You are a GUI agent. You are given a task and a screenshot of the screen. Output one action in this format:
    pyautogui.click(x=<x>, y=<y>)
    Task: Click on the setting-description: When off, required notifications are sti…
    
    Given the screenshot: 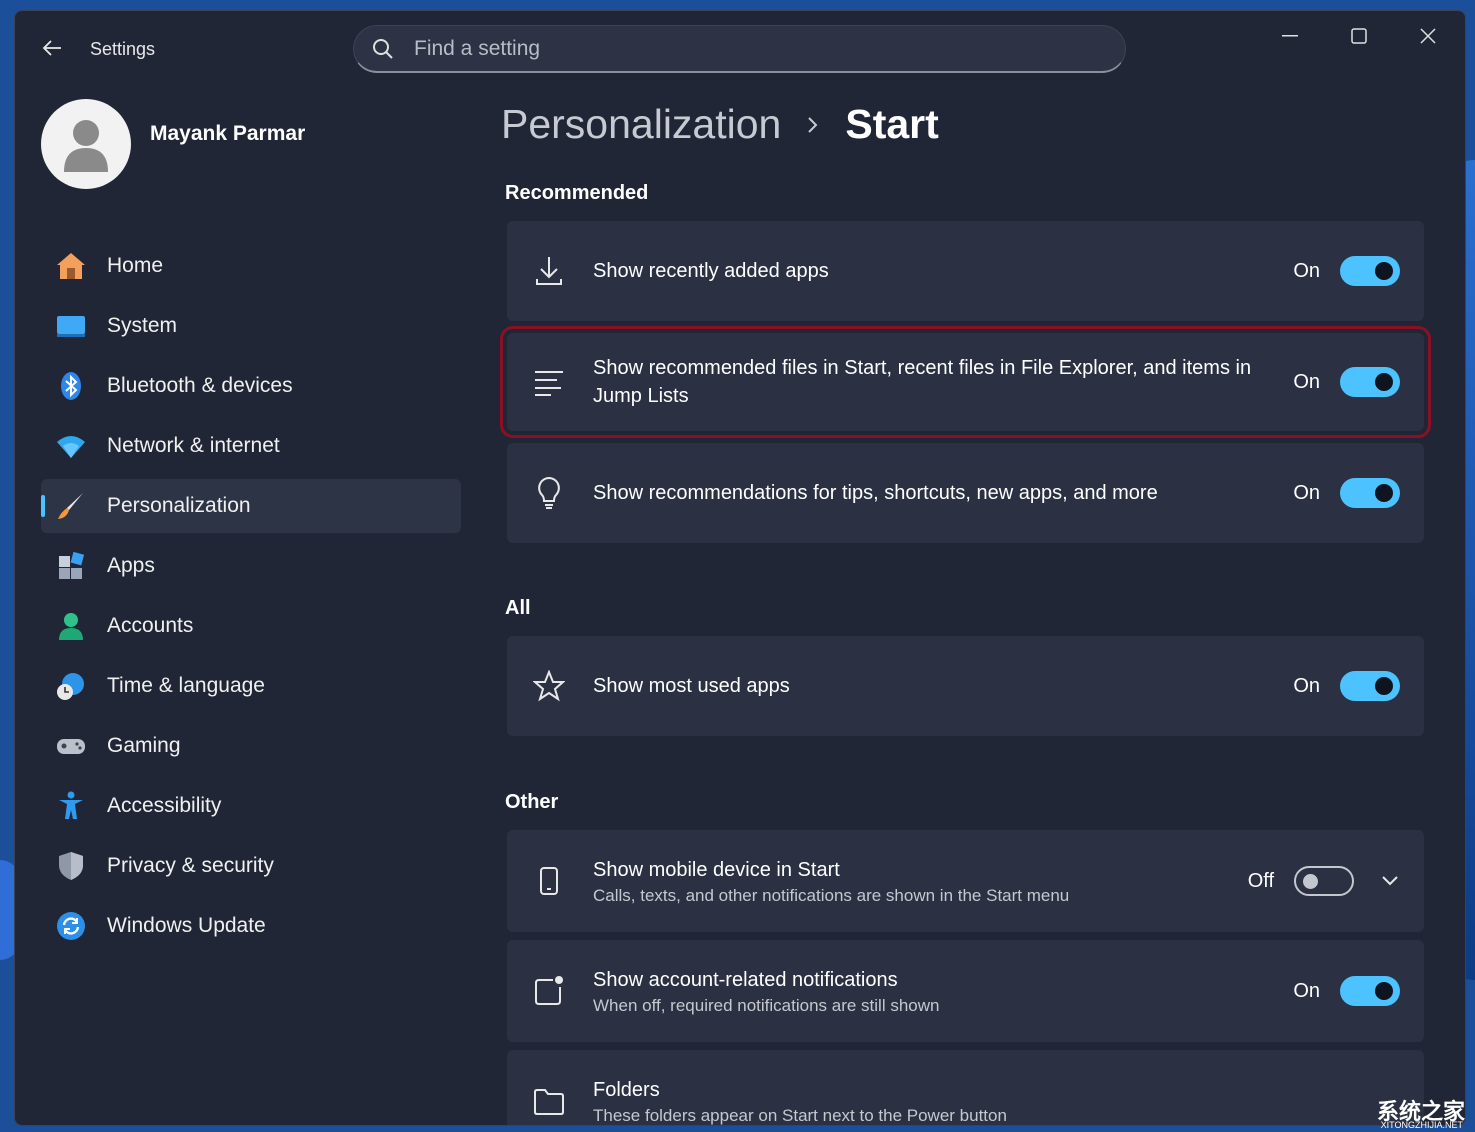 What is the action you would take?
    pyautogui.click(x=766, y=1005)
    